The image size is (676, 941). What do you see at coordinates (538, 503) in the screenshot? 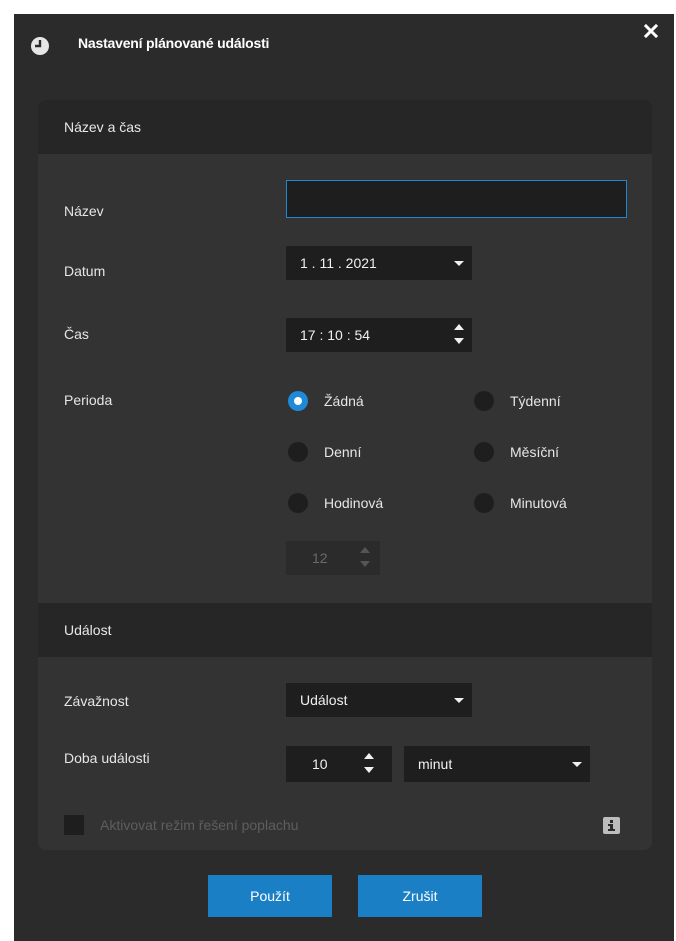
I see `radio-label-minutely: Minutová` at bounding box center [538, 503].